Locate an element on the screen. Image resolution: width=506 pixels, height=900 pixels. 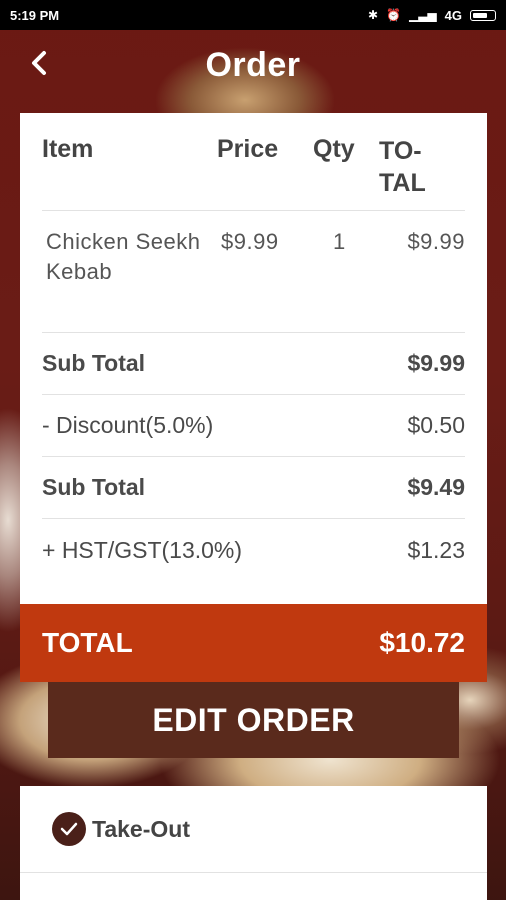
alarm-icon: ⏰ is located at coordinates (393, 15).